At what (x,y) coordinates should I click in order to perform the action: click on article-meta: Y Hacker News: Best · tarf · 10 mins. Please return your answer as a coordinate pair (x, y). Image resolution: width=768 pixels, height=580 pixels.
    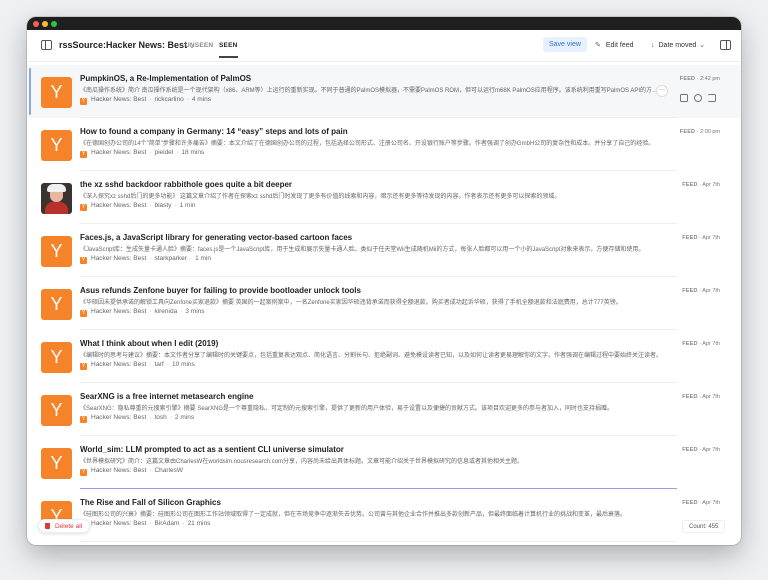
    Looking at the image, I should click on (137, 365).